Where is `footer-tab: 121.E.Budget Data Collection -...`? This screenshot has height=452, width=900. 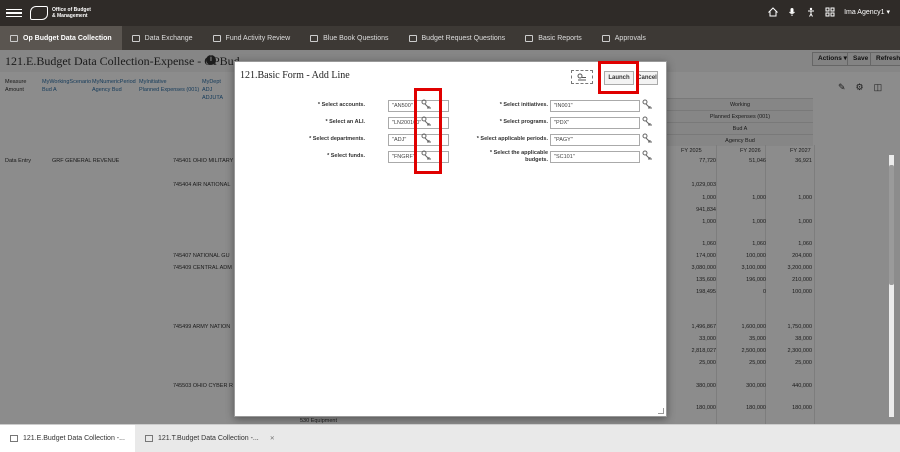
footer-tab: 121.E.Budget Data Collection -... is located at coordinates (67, 438).